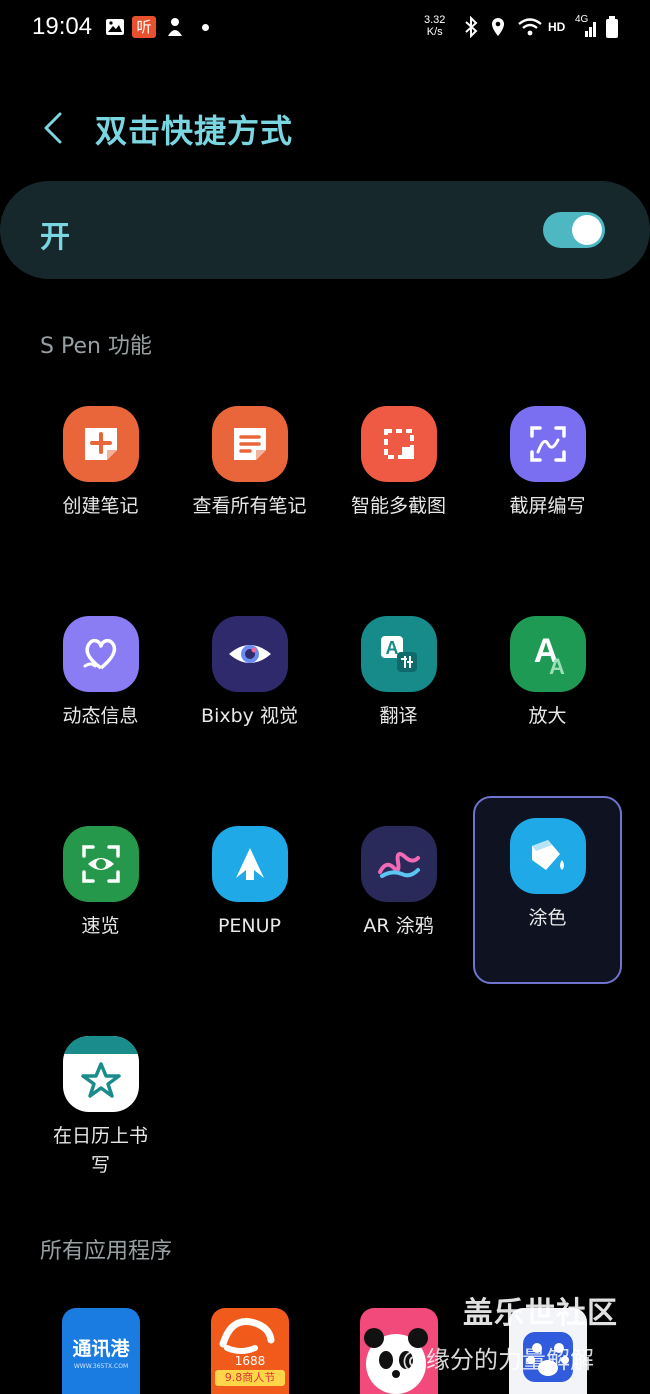 This screenshot has width=650, height=1394. Describe the element at coordinates (106, 1251) in the screenshot. I see `section-all-apps: 所有应用程序` at that location.